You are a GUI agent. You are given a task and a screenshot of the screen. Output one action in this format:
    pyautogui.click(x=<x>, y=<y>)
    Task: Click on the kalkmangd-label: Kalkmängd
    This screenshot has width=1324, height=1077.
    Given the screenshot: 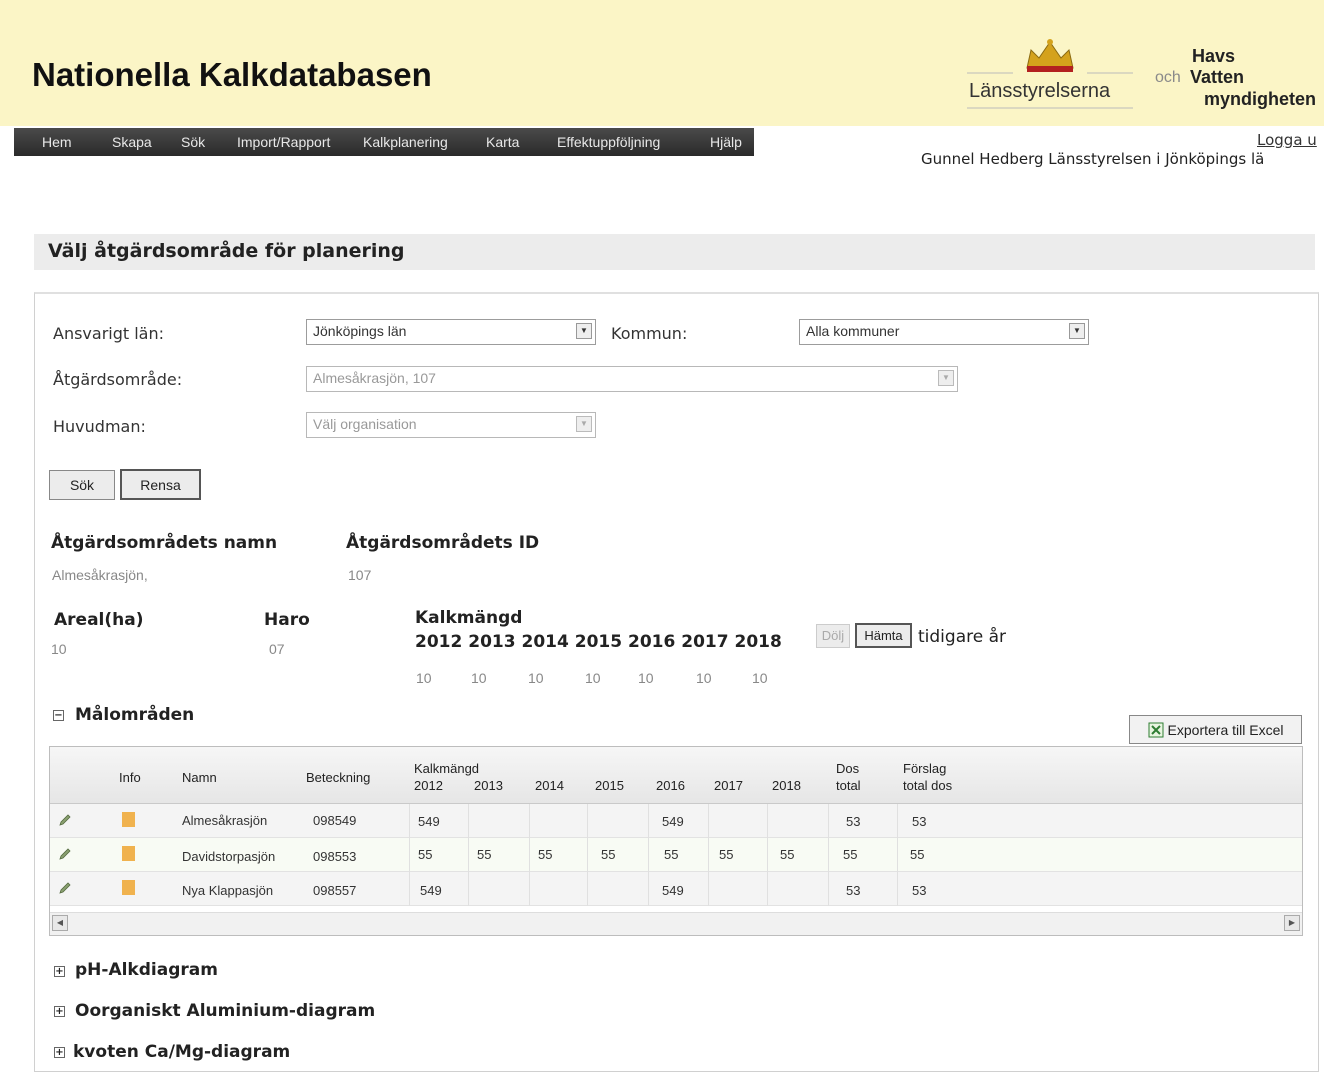 What is the action you would take?
    pyautogui.click(x=469, y=618)
    